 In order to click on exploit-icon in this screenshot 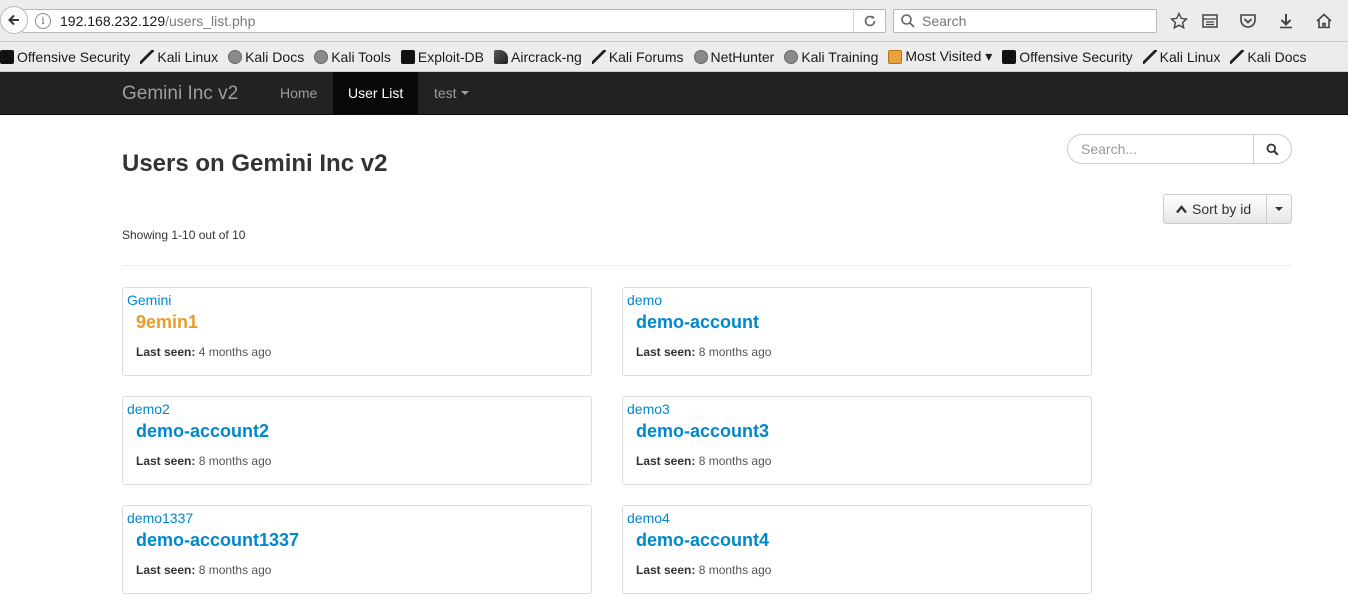, I will do `click(407, 56)`.